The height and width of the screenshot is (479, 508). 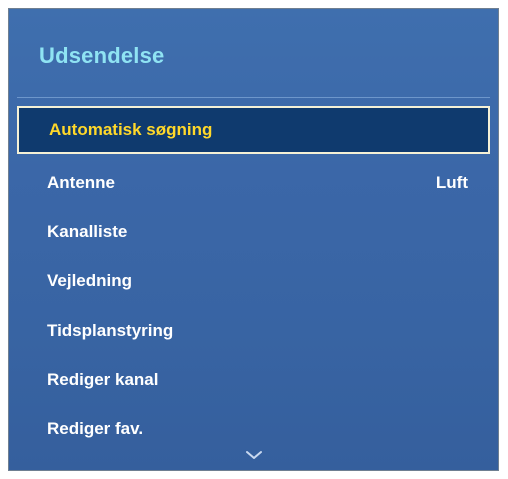 I want to click on menu-item-label: Antenne, so click(x=81, y=182).